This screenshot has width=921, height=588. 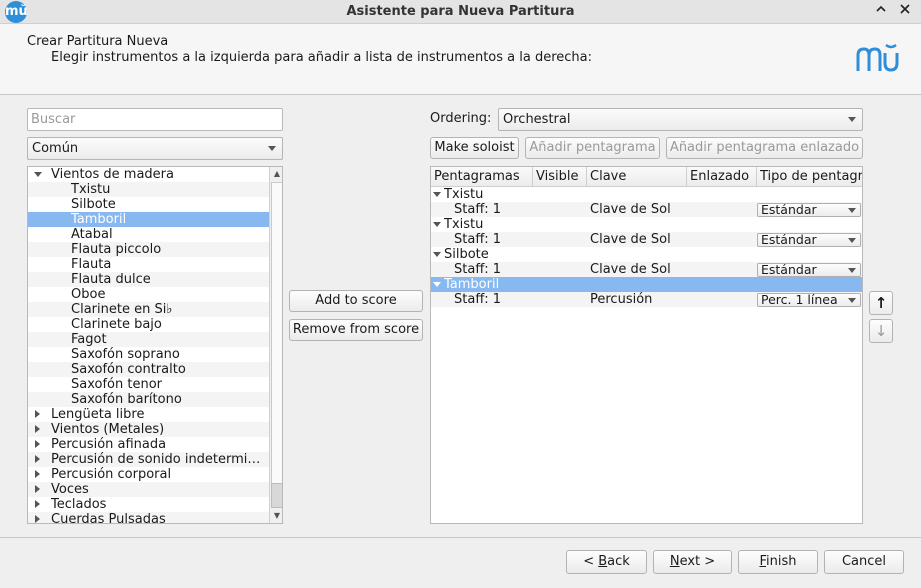 What do you see at coordinates (79, 504) in the screenshot?
I see `tree-row-label: Teclados` at bounding box center [79, 504].